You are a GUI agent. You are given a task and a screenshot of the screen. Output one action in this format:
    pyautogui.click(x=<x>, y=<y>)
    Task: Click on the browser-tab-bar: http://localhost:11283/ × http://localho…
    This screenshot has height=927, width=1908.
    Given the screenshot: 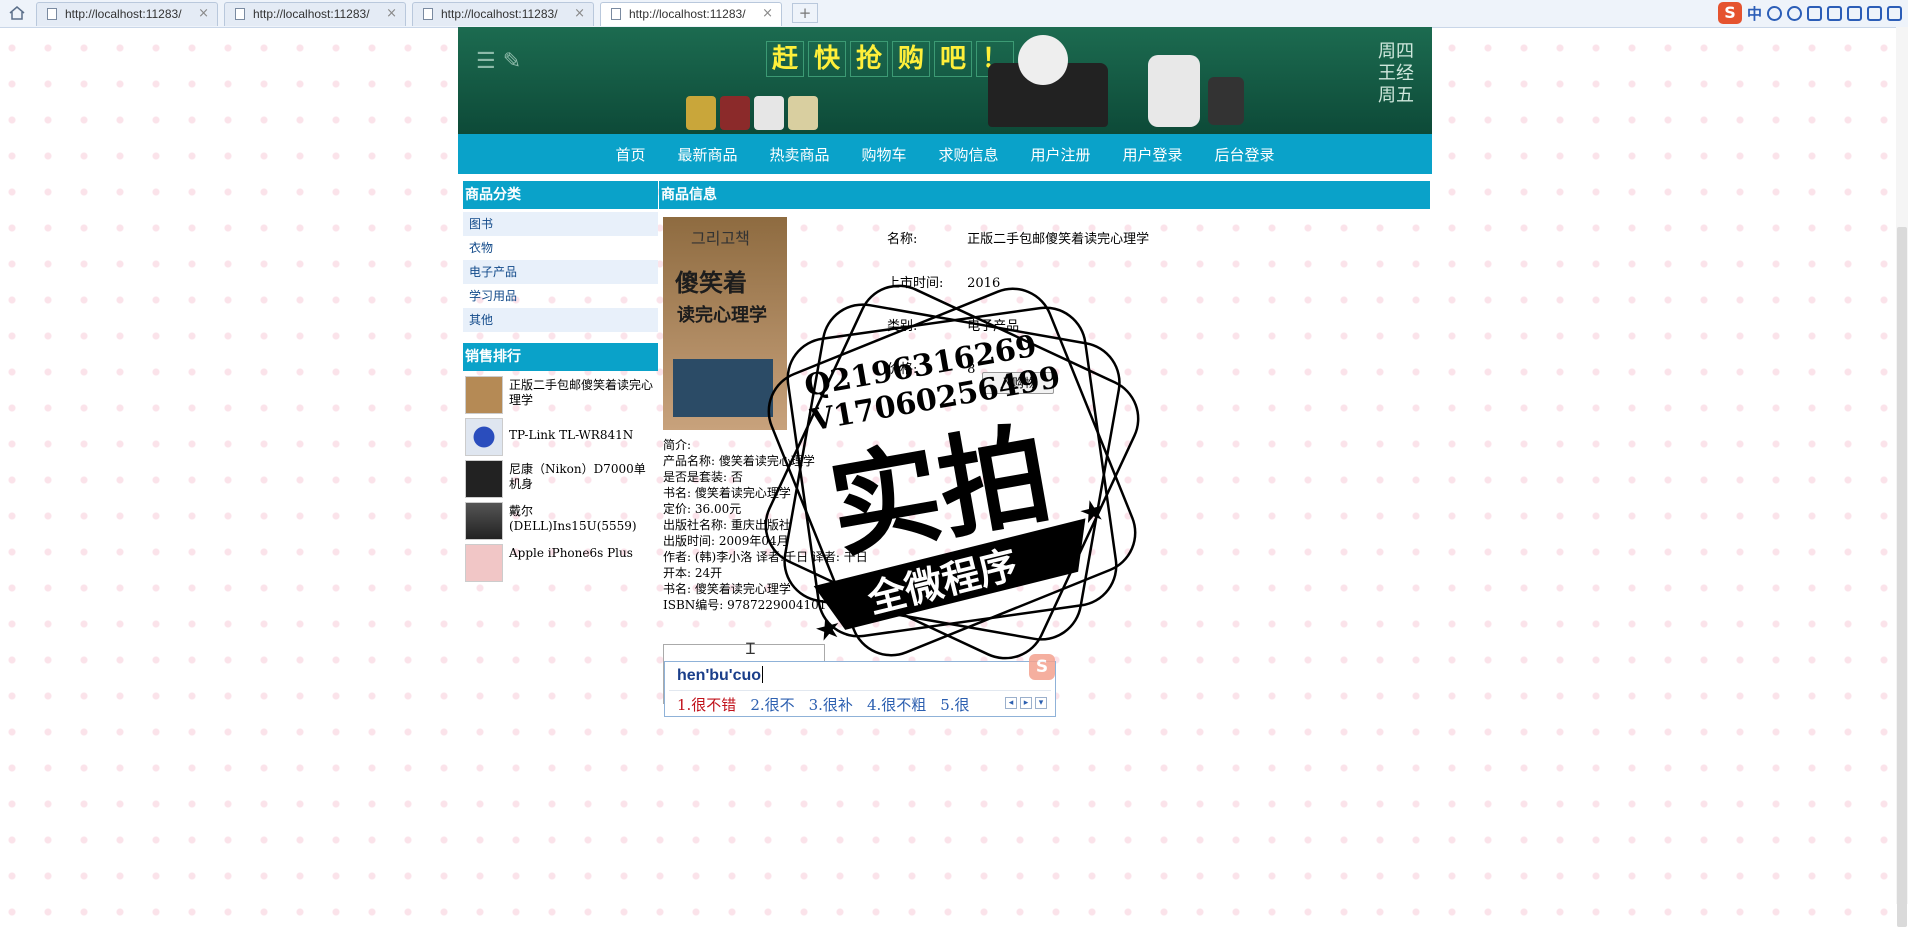 What is the action you would take?
    pyautogui.click(x=954, y=14)
    